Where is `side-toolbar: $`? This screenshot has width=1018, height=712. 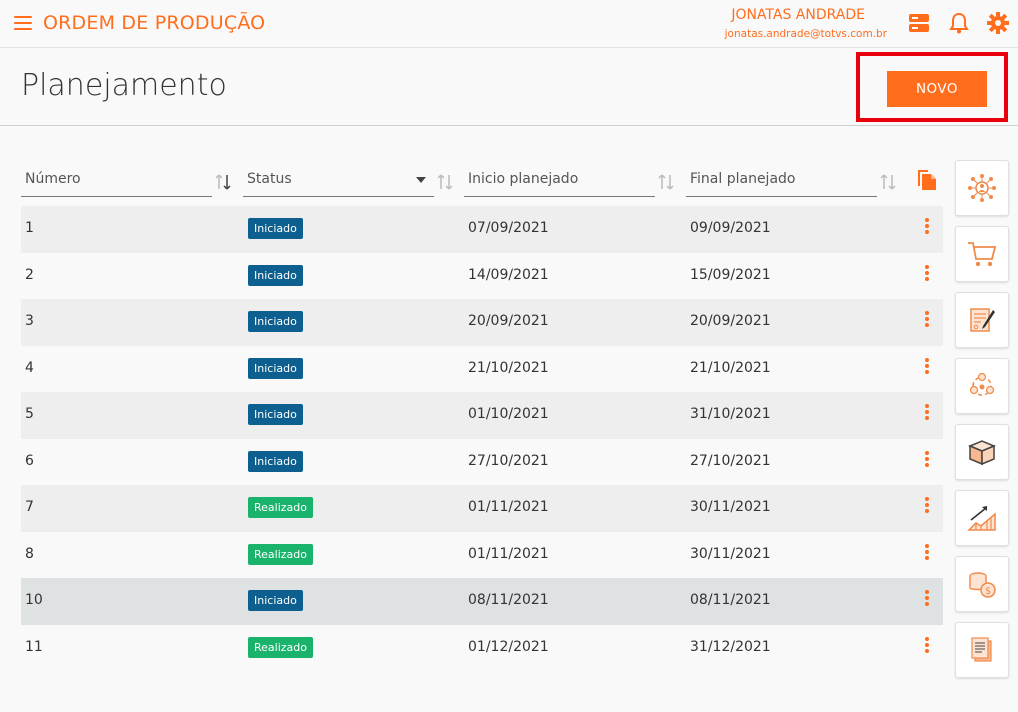
side-toolbar: $ is located at coordinates (982, 424).